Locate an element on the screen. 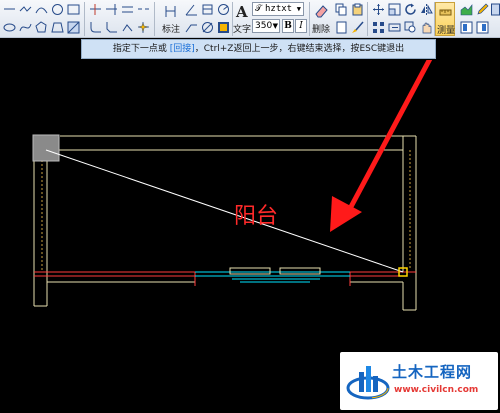 Image resolution: width=500 pixels, height=413 pixels. move-icon is located at coordinates (378, 9).